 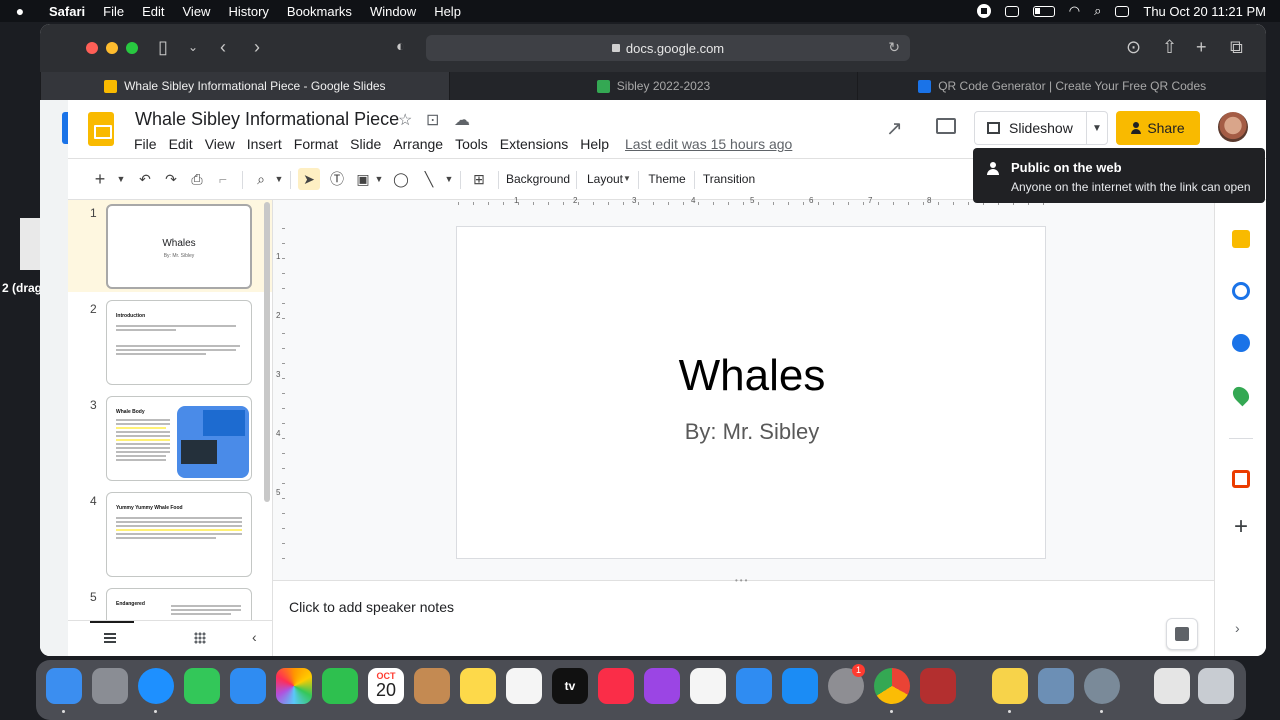 What do you see at coordinates (1241, 479) in the screenshot?
I see `office-addon-icon` at bounding box center [1241, 479].